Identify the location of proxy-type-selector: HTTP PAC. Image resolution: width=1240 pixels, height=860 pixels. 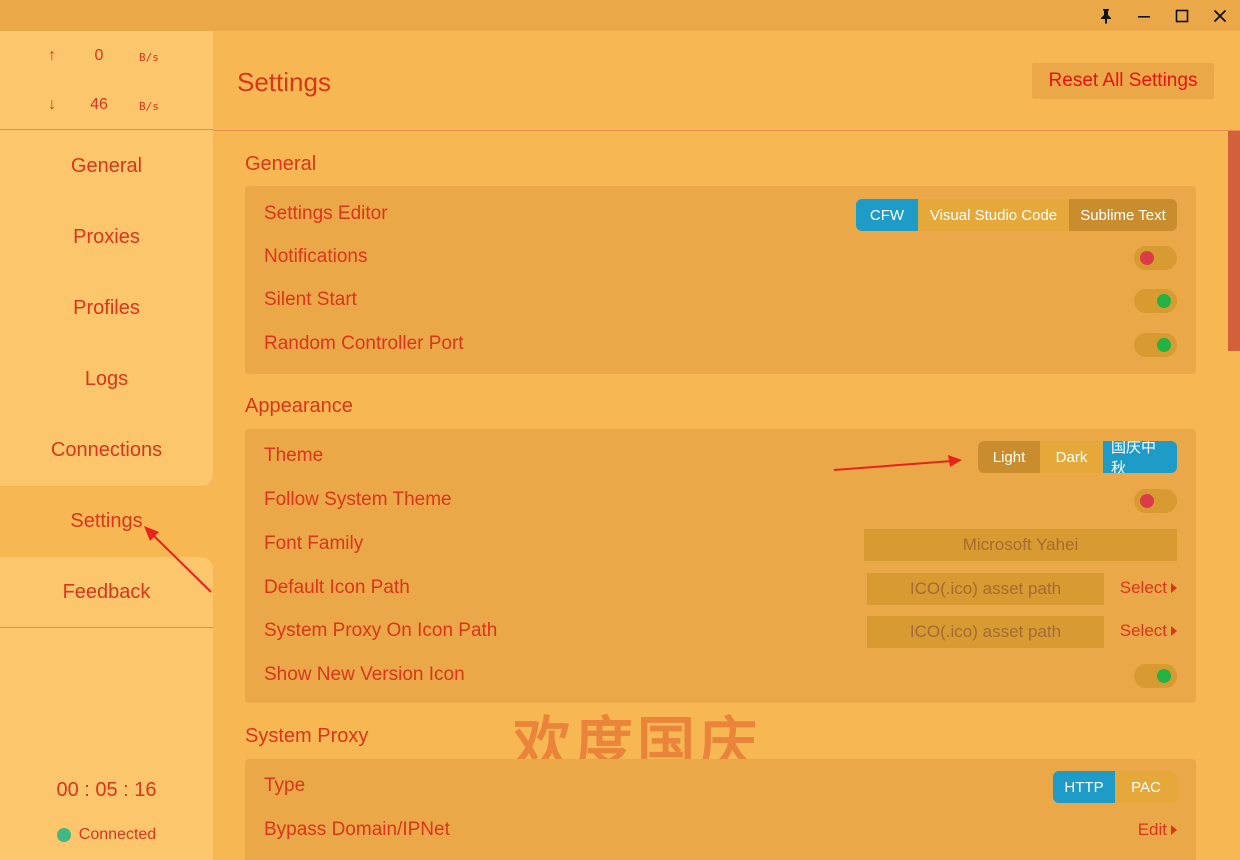
(1115, 787).